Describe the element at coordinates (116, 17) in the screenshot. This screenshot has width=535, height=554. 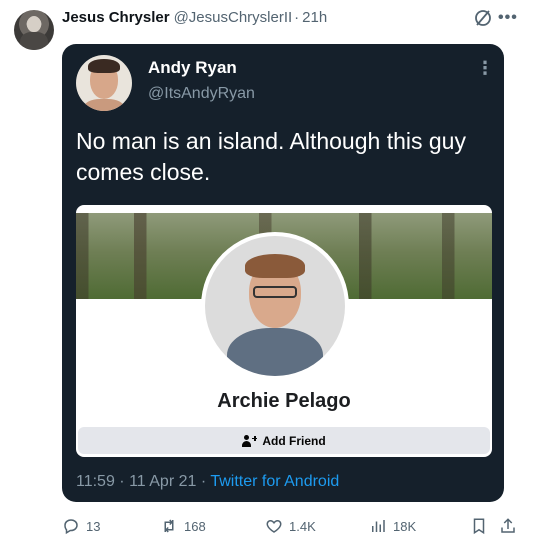
I see `author-name: Jesus Chrysler` at that location.